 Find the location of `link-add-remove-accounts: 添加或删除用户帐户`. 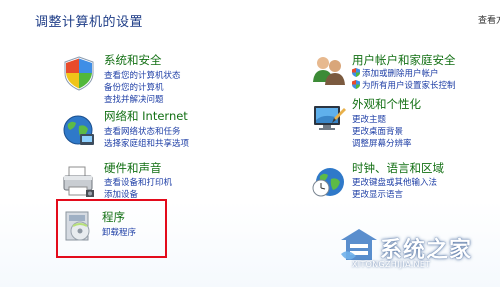

link-add-remove-accounts: 添加或删除用户帐户 is located at coordinates (395, 73).